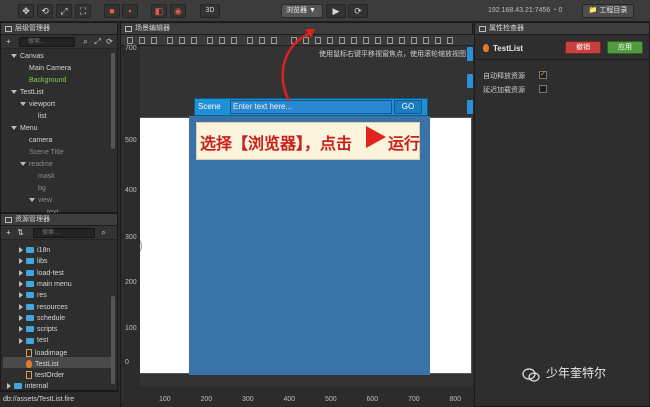 This screenshot has width=650, height=407. Describe the element at coordinates (34, 250) in the screenshot. I see `asset-item: i18n` at that location.